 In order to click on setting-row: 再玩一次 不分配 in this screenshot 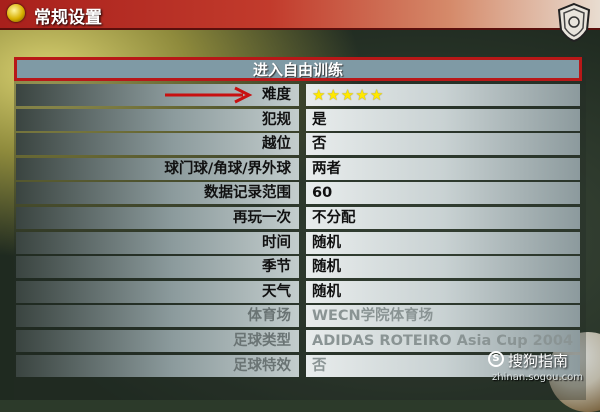, I will do `click(298, 218)`.